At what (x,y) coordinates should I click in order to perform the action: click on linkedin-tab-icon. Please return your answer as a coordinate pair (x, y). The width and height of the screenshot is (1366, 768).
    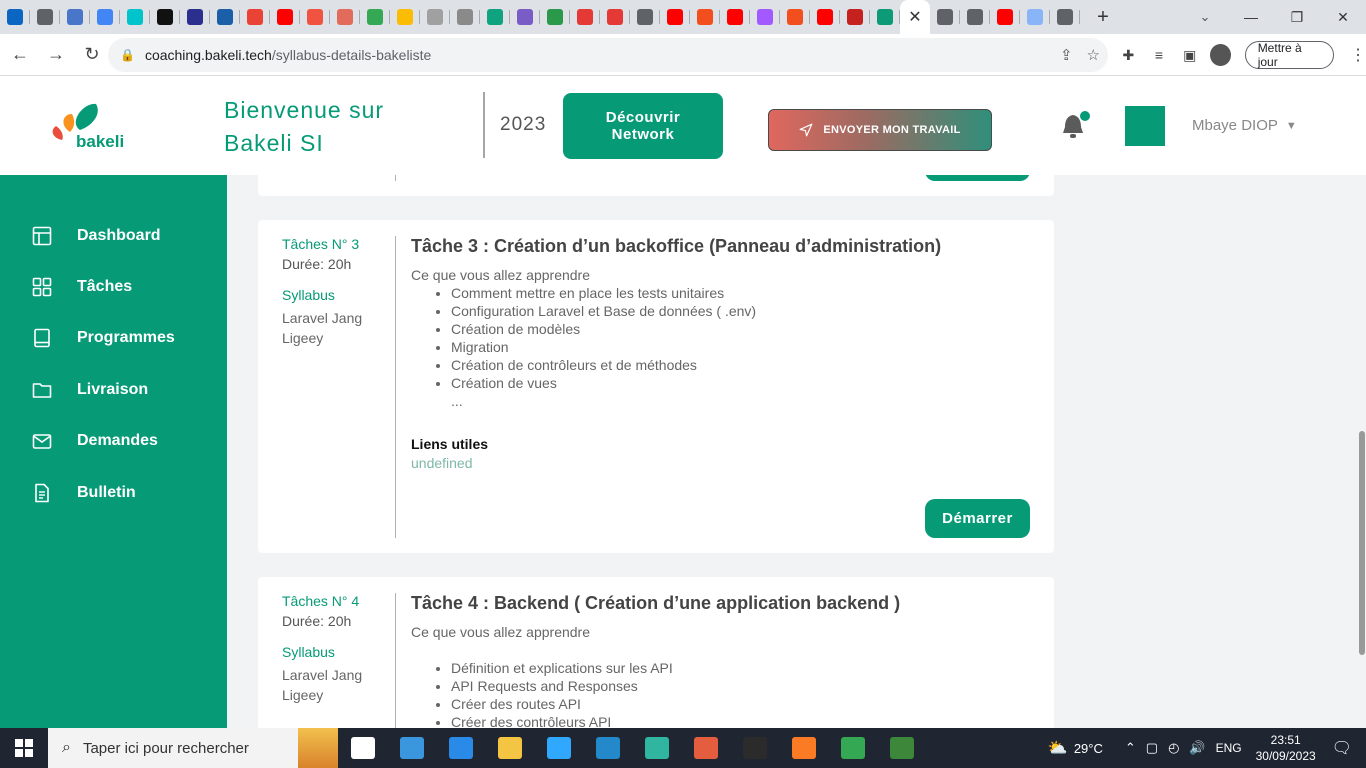
    Looking at the image, I should click on (15, 17).